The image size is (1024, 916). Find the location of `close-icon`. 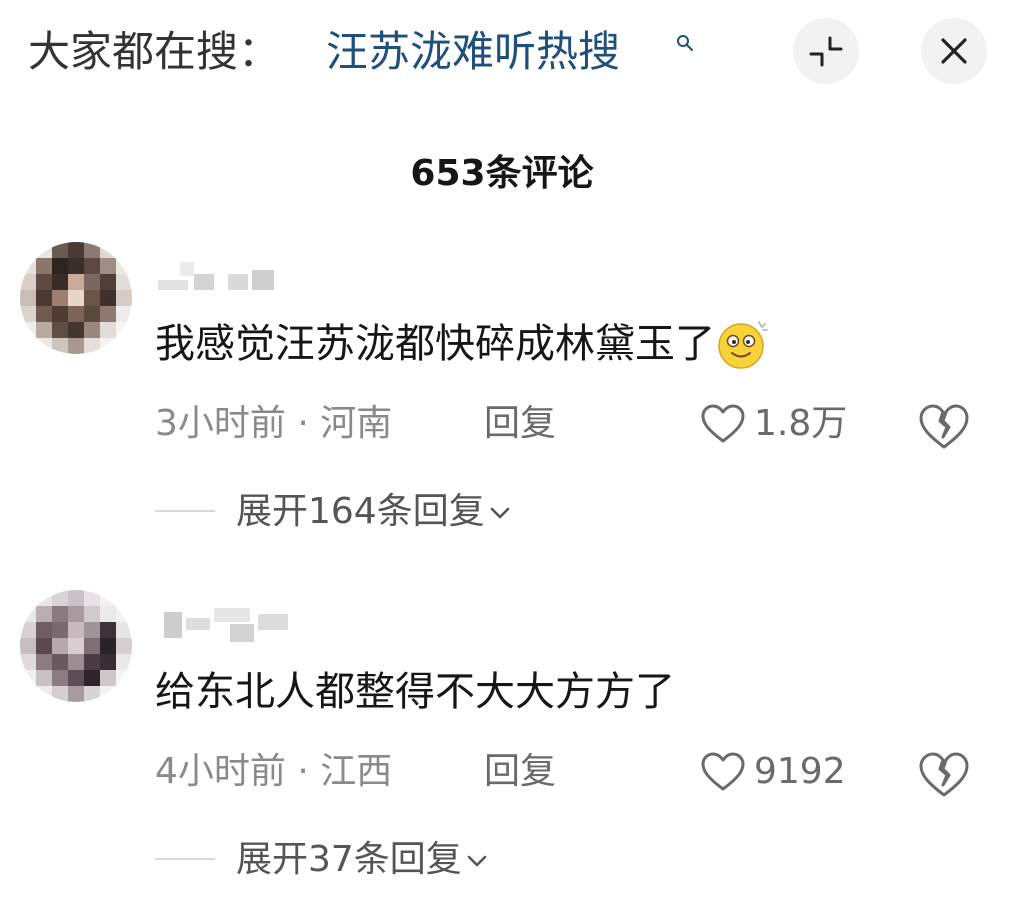

close-icon is located at coordinates (954, 51).